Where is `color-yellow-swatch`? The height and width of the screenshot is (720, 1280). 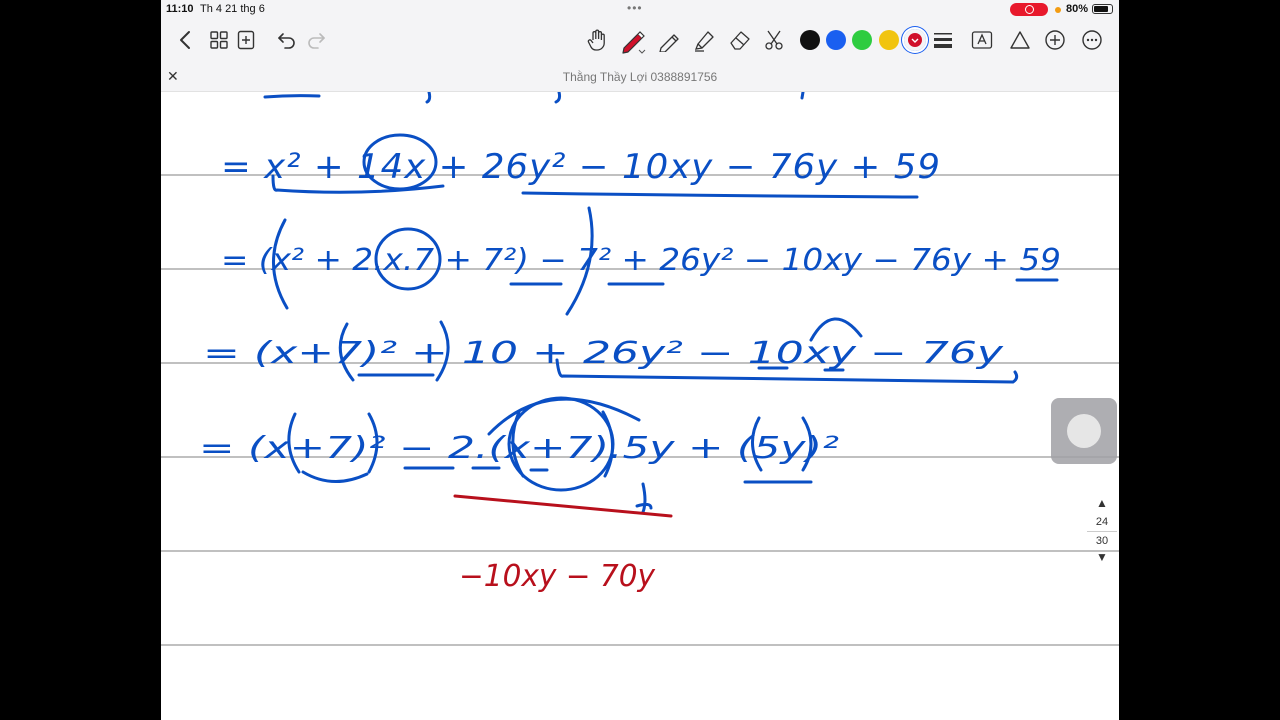
color-yellow-swatch is located at coordinates (889, 40).